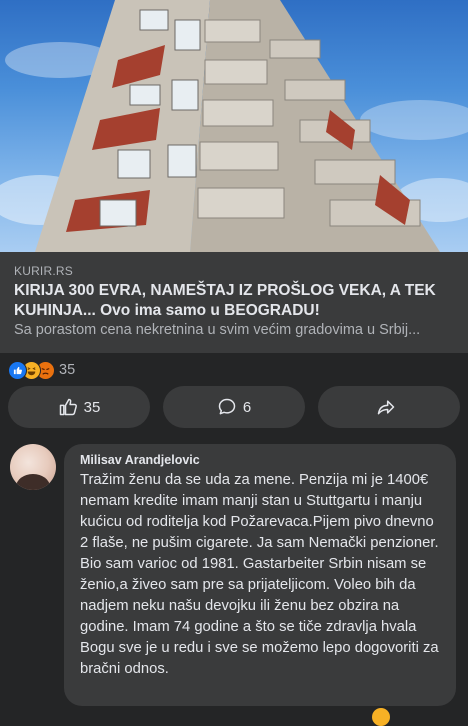 The image size is (468, 726). I want to click on thumbs-up-icon, so click(68, 407).